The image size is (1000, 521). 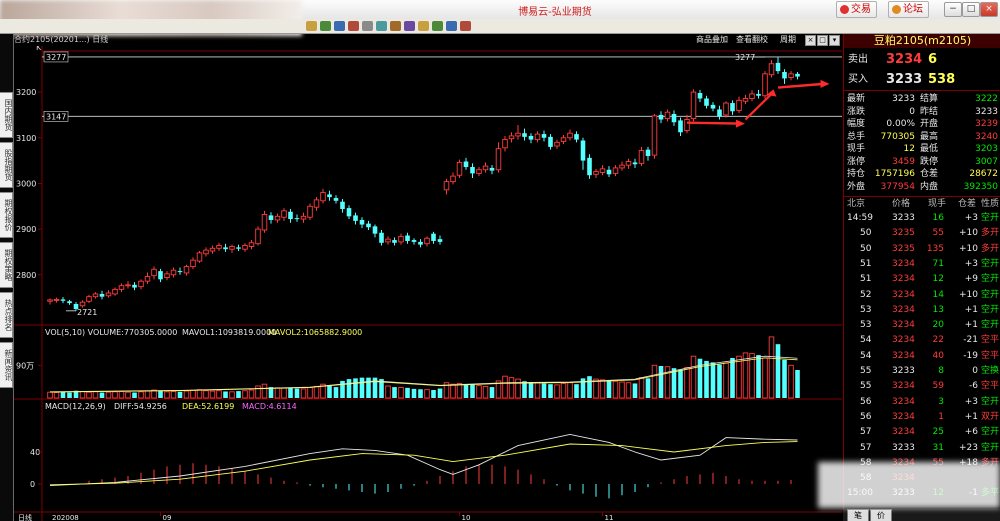 I want to click on link-period: 周期, so click(x=788, y=40).